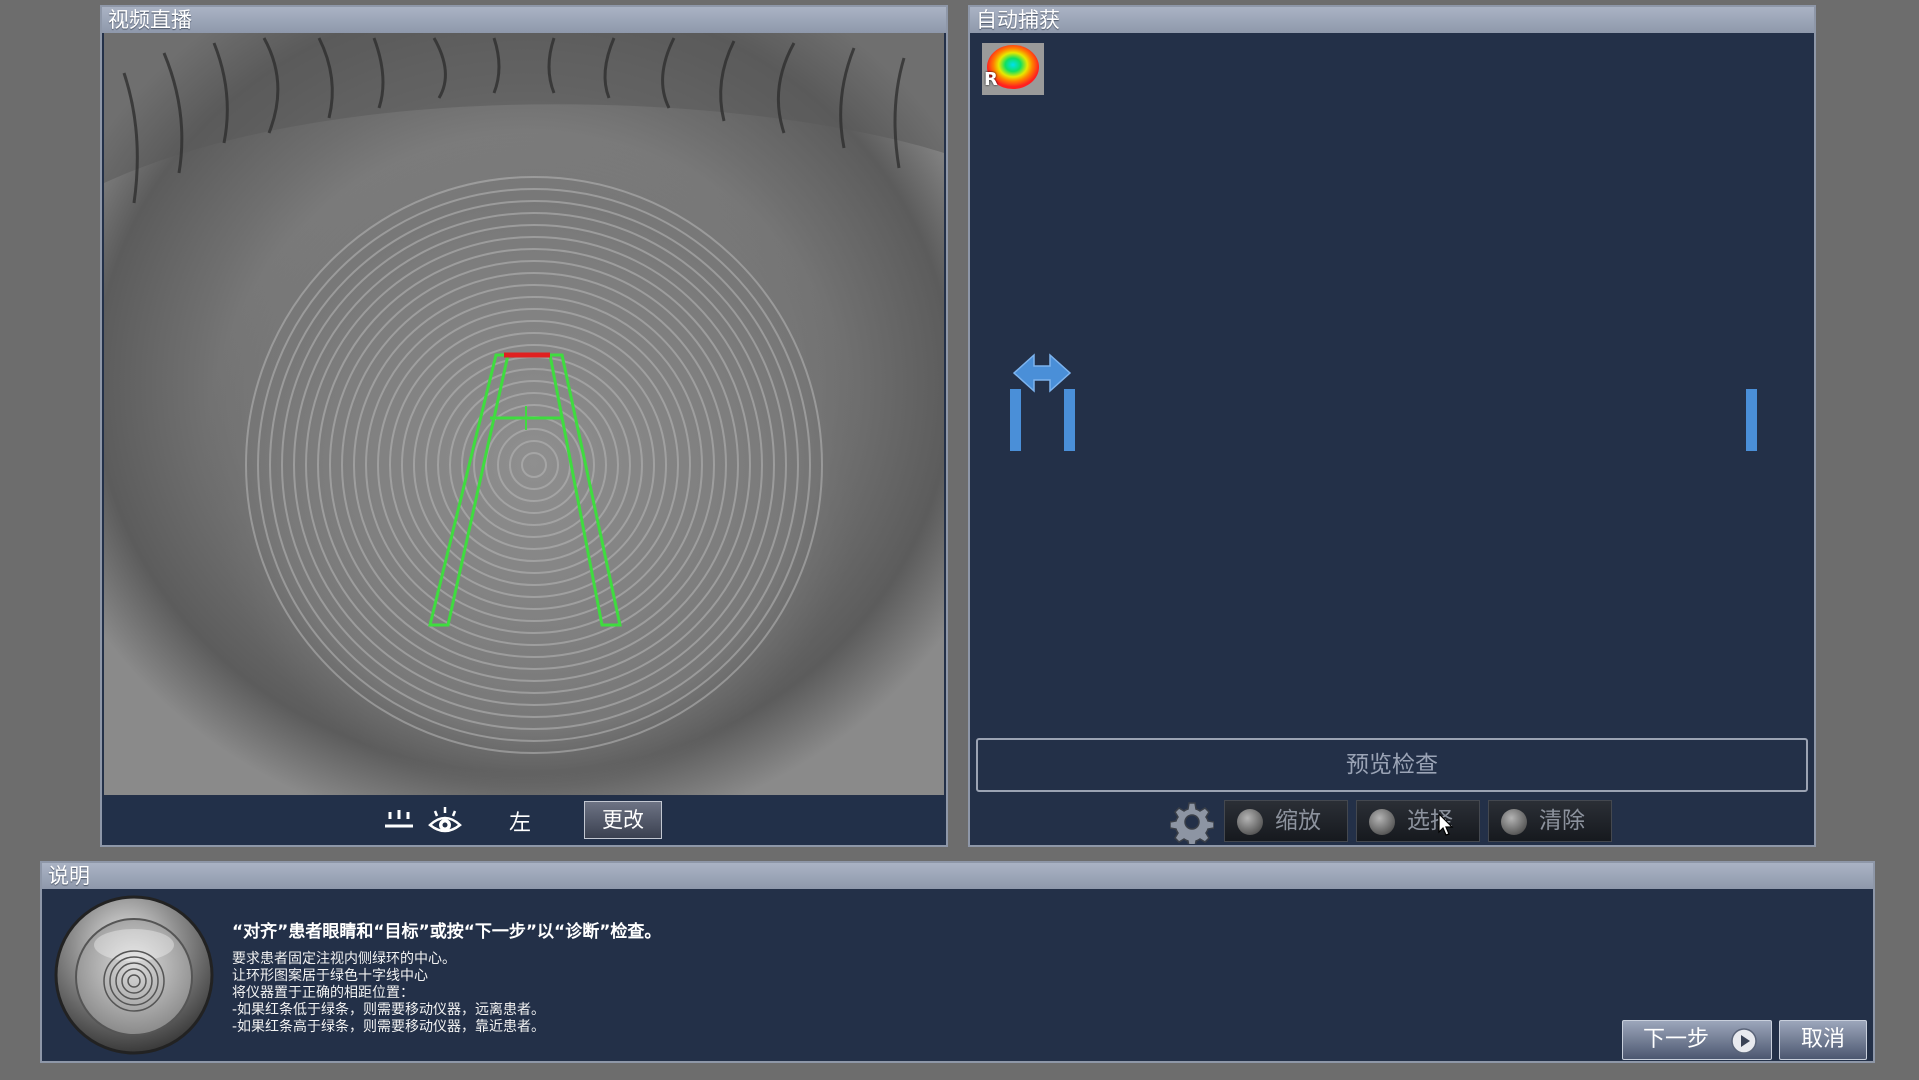  I want to click on eye-side-label: 左, so click(520, 823).